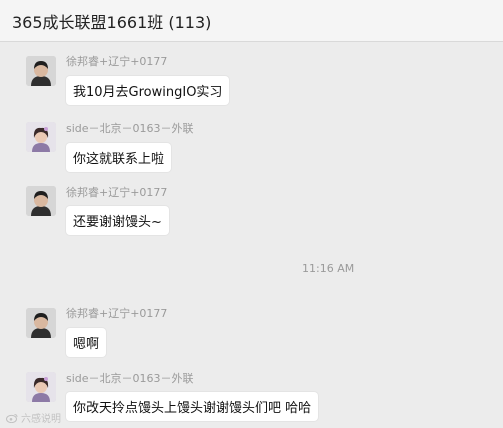  What do you see at coordinates (112, 22) in the screenshot?
I see `chat-title: 365成长联盟1661班 (113)` at bounding box center [112, 22].